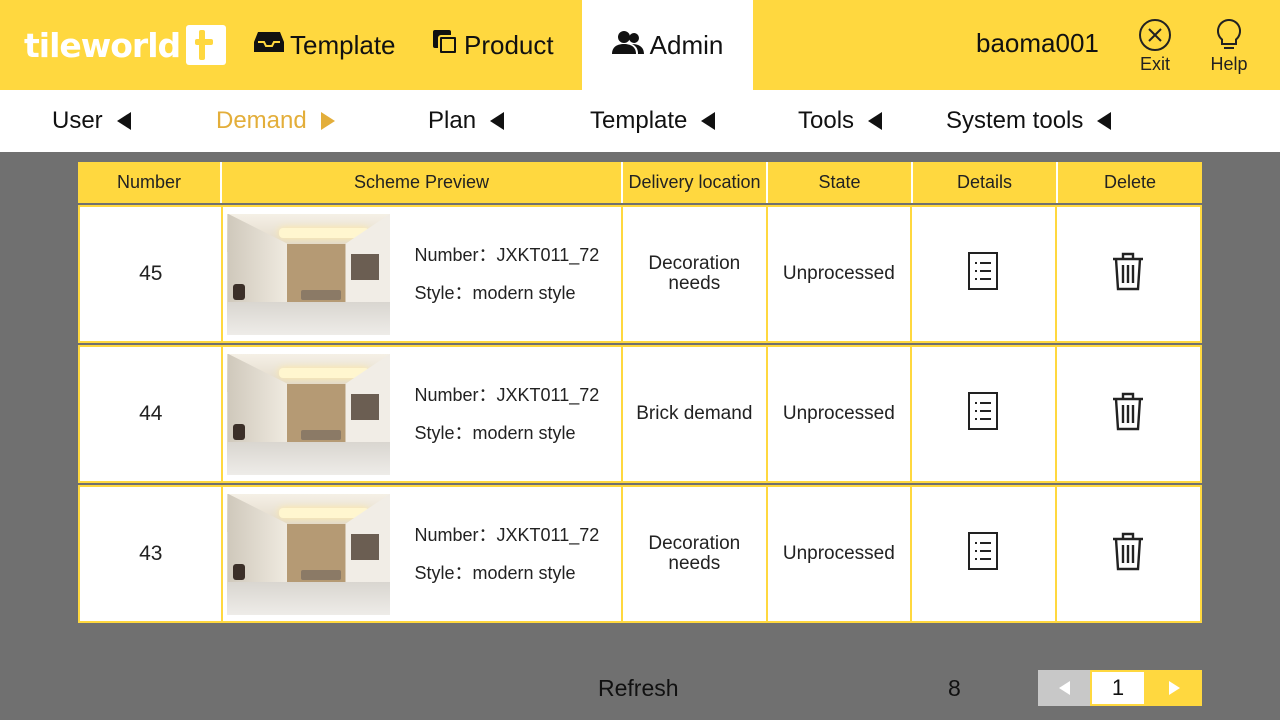 This screenshot has width=1280, height=720. What do you see at coordinates (150, 182) in the screenshot?
I see `header-number: Number` at bounding box center [150, 182].